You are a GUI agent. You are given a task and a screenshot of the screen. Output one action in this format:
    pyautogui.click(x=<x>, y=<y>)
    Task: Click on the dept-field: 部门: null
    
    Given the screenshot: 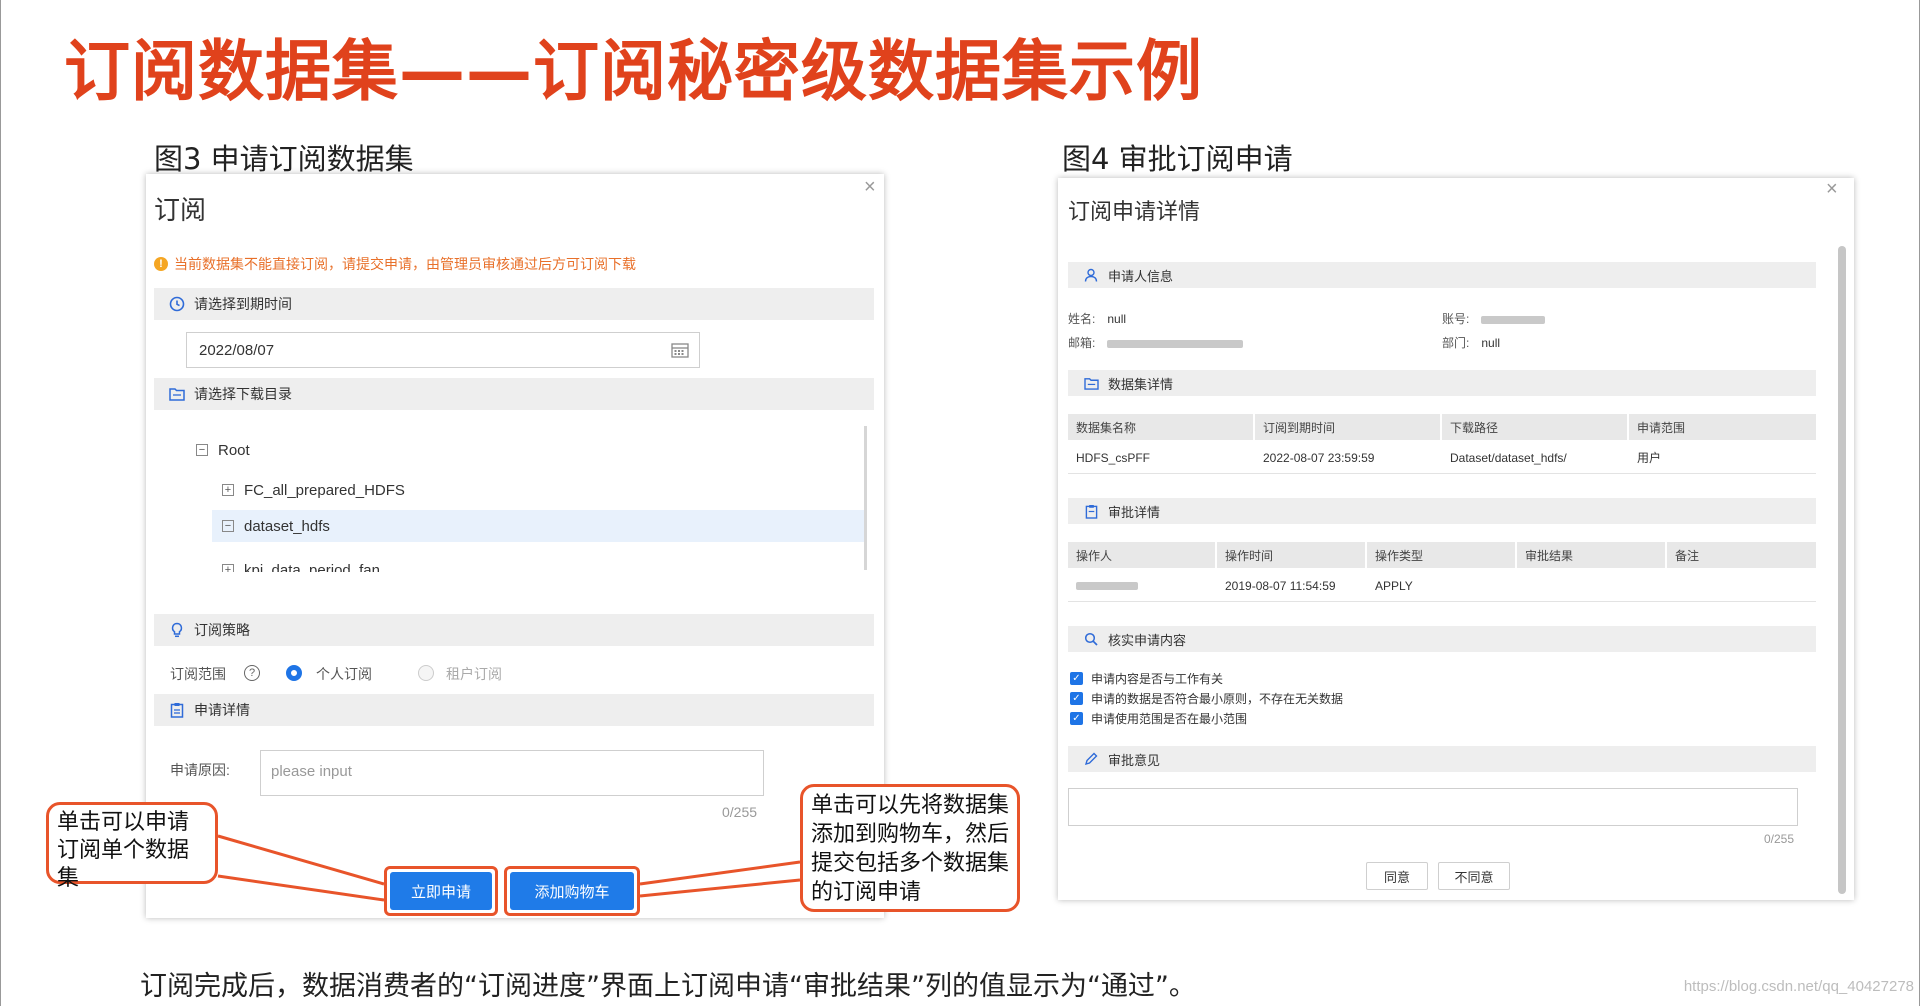 What is the action you would take?
    pyautogui.click(x=1471, y=343)
    